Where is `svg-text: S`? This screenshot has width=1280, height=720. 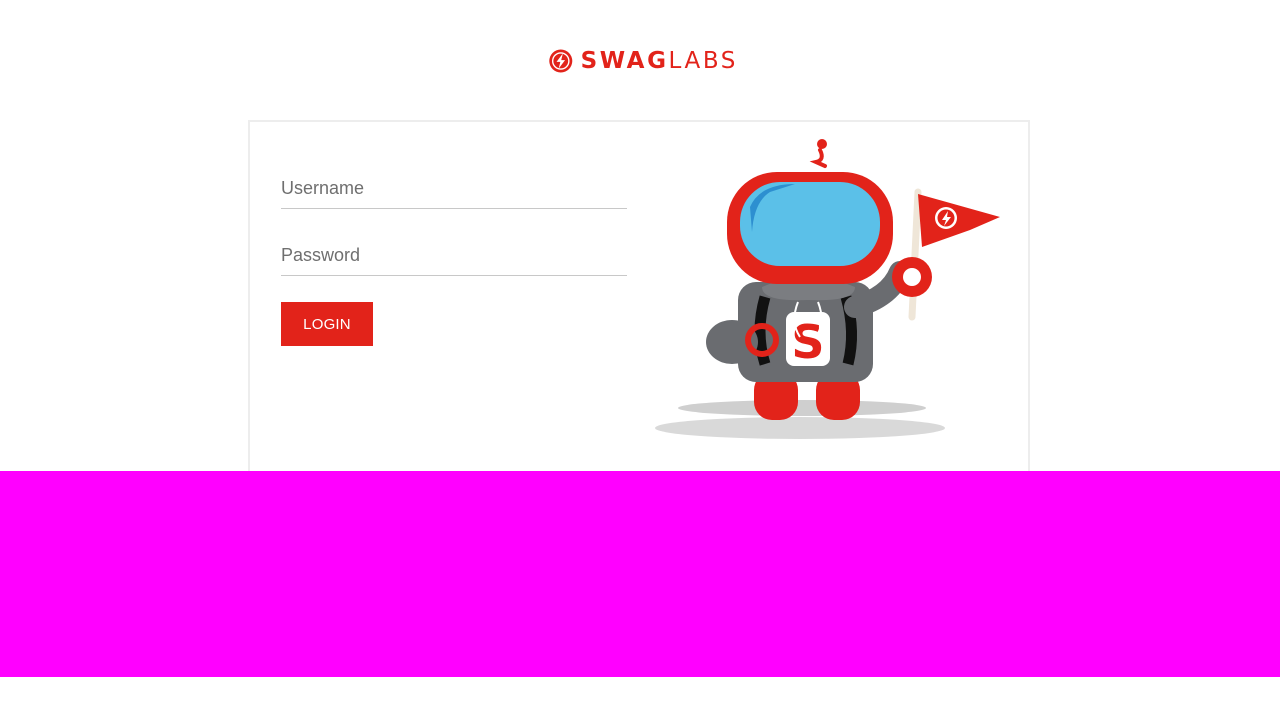 svg-text: S is located at coordinates (807, 342).